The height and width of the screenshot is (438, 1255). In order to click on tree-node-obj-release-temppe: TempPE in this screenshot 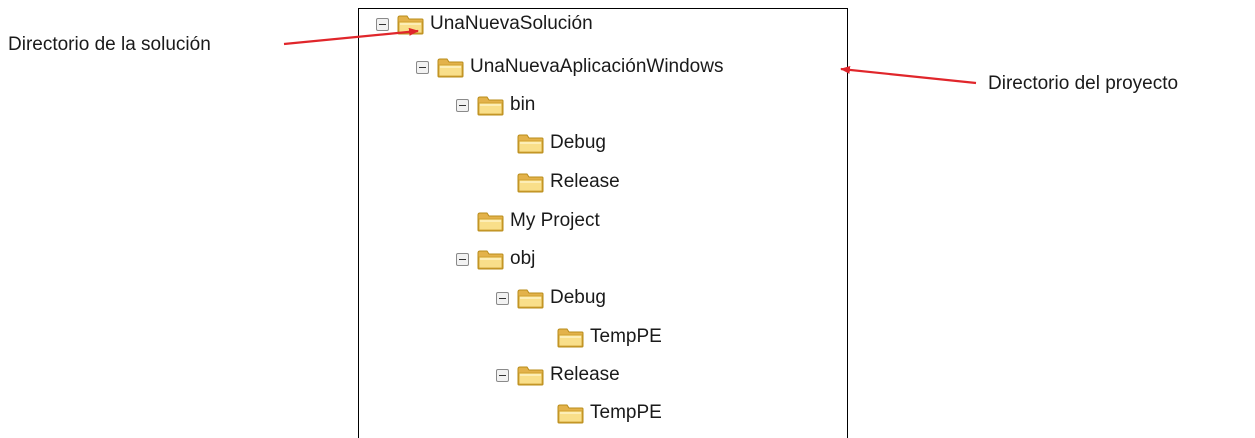, I will do `click(609, 413)`.